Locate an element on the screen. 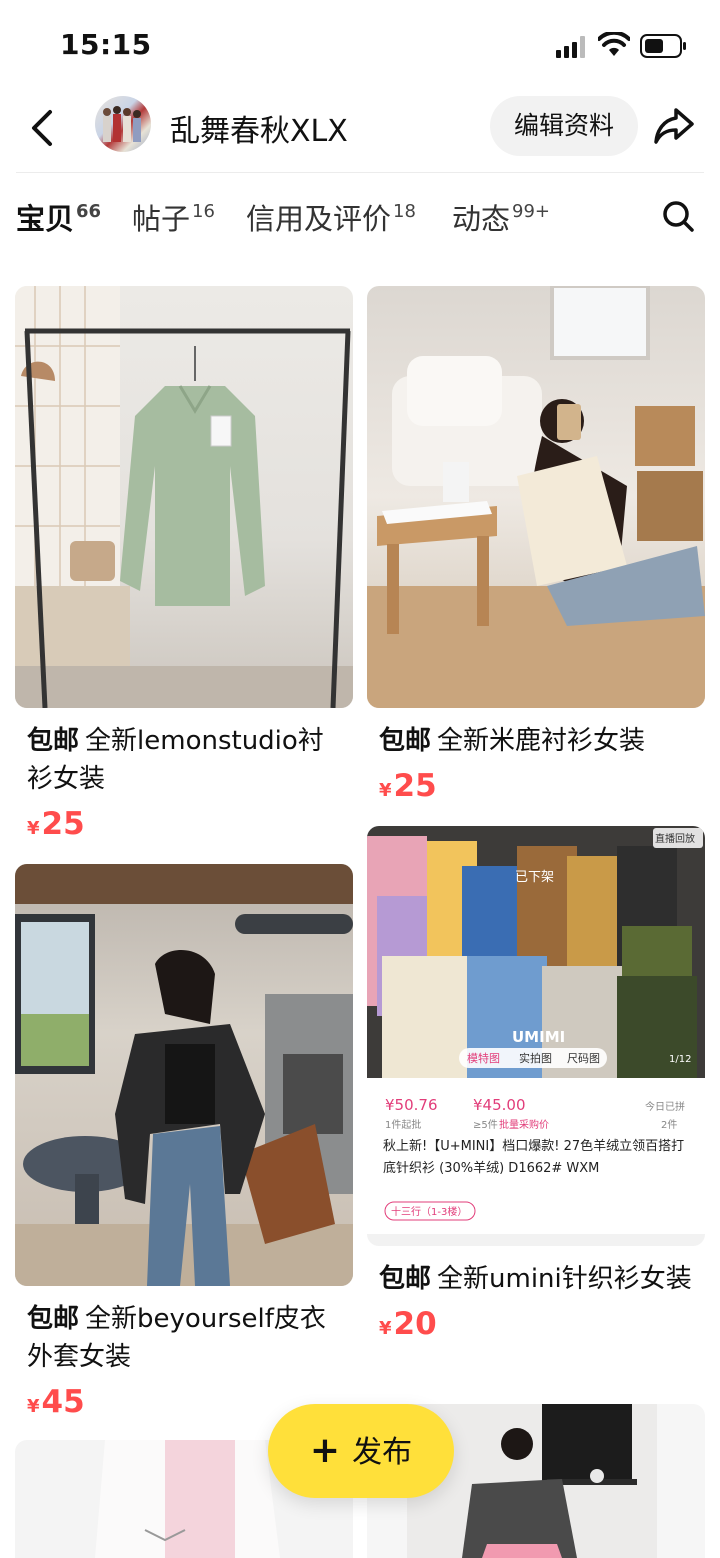 This screenshot has width=720, height=1558. product-title: 包邮 全新umini针织衫女装 is located at coordinates (536, 1279).